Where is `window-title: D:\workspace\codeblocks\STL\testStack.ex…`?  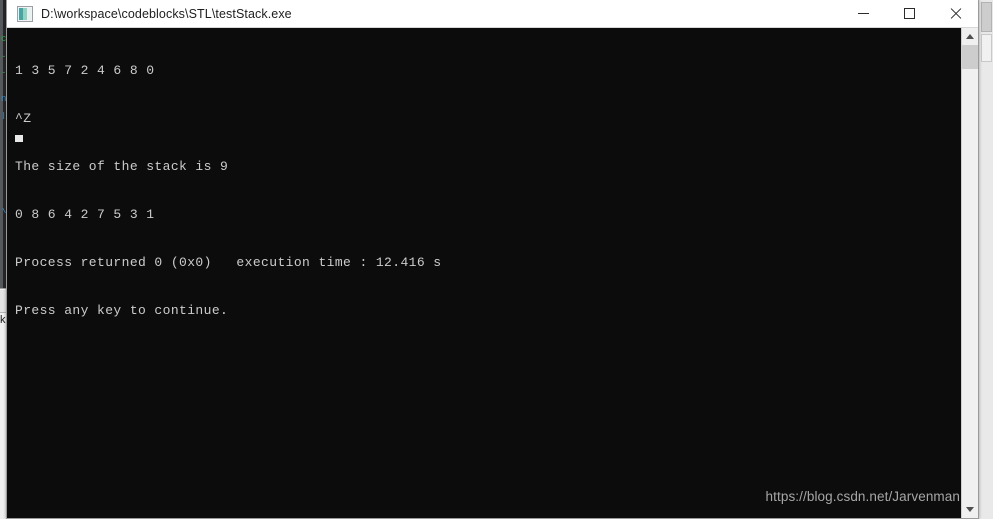
window-title: D:\workspace\codeblocks\STL\testStack.ex… is located at coordinates (166, 13).